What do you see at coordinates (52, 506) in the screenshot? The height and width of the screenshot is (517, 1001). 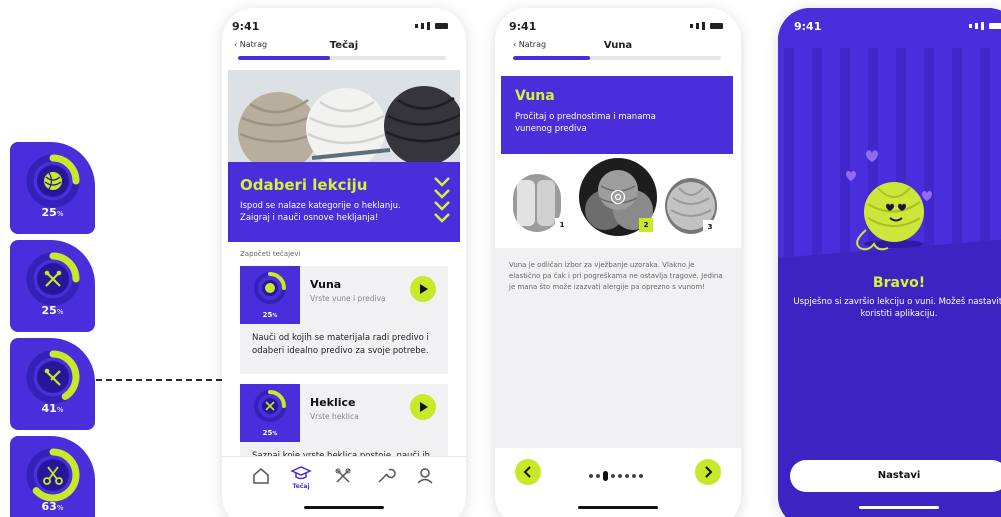 I see `progress-percent: 63%` at bounding box center [52, 506].